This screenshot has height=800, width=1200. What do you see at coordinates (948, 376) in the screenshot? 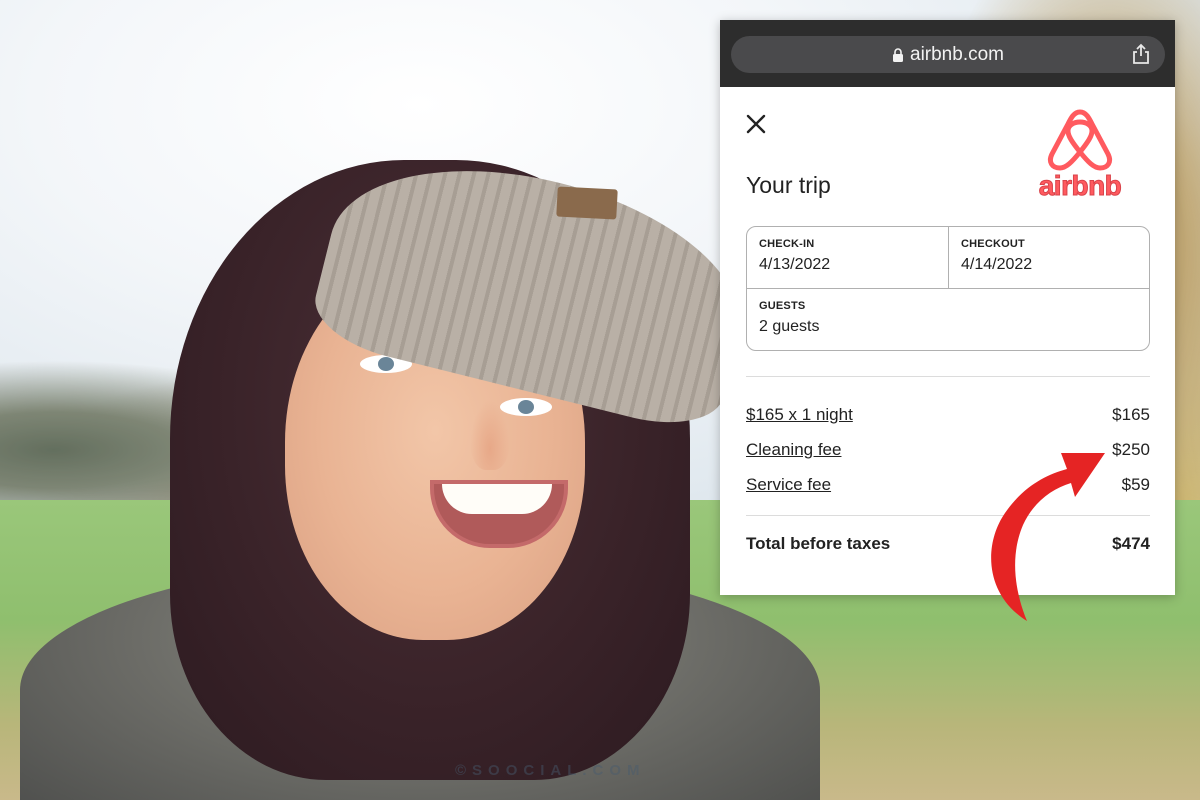
I see `divider` at bounding box center [948, 376].